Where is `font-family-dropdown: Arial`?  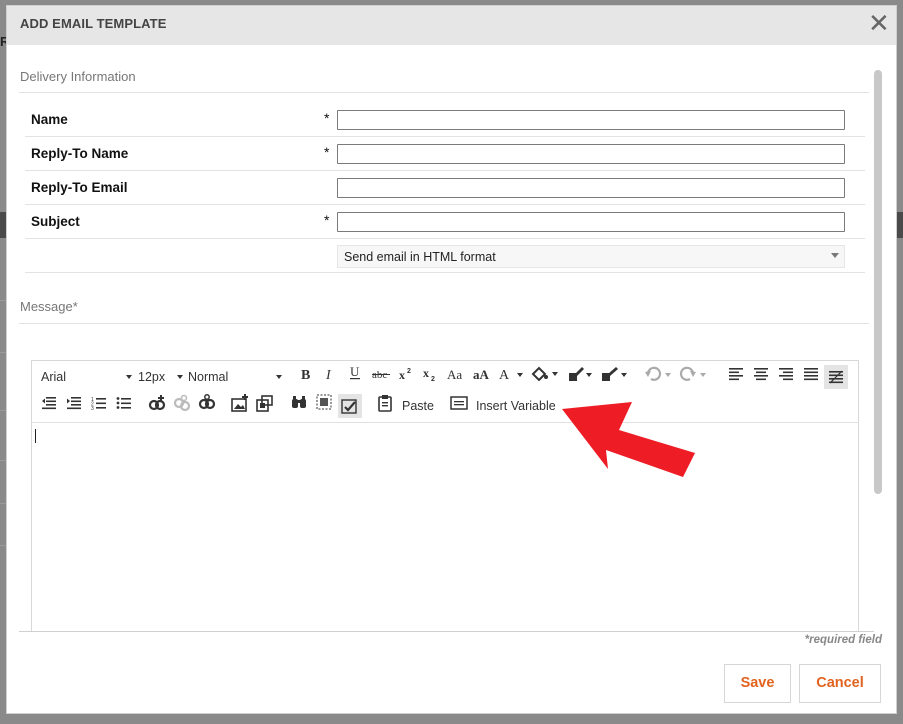 font-family-dropdown: Arial is located at coordinates (86, 377).